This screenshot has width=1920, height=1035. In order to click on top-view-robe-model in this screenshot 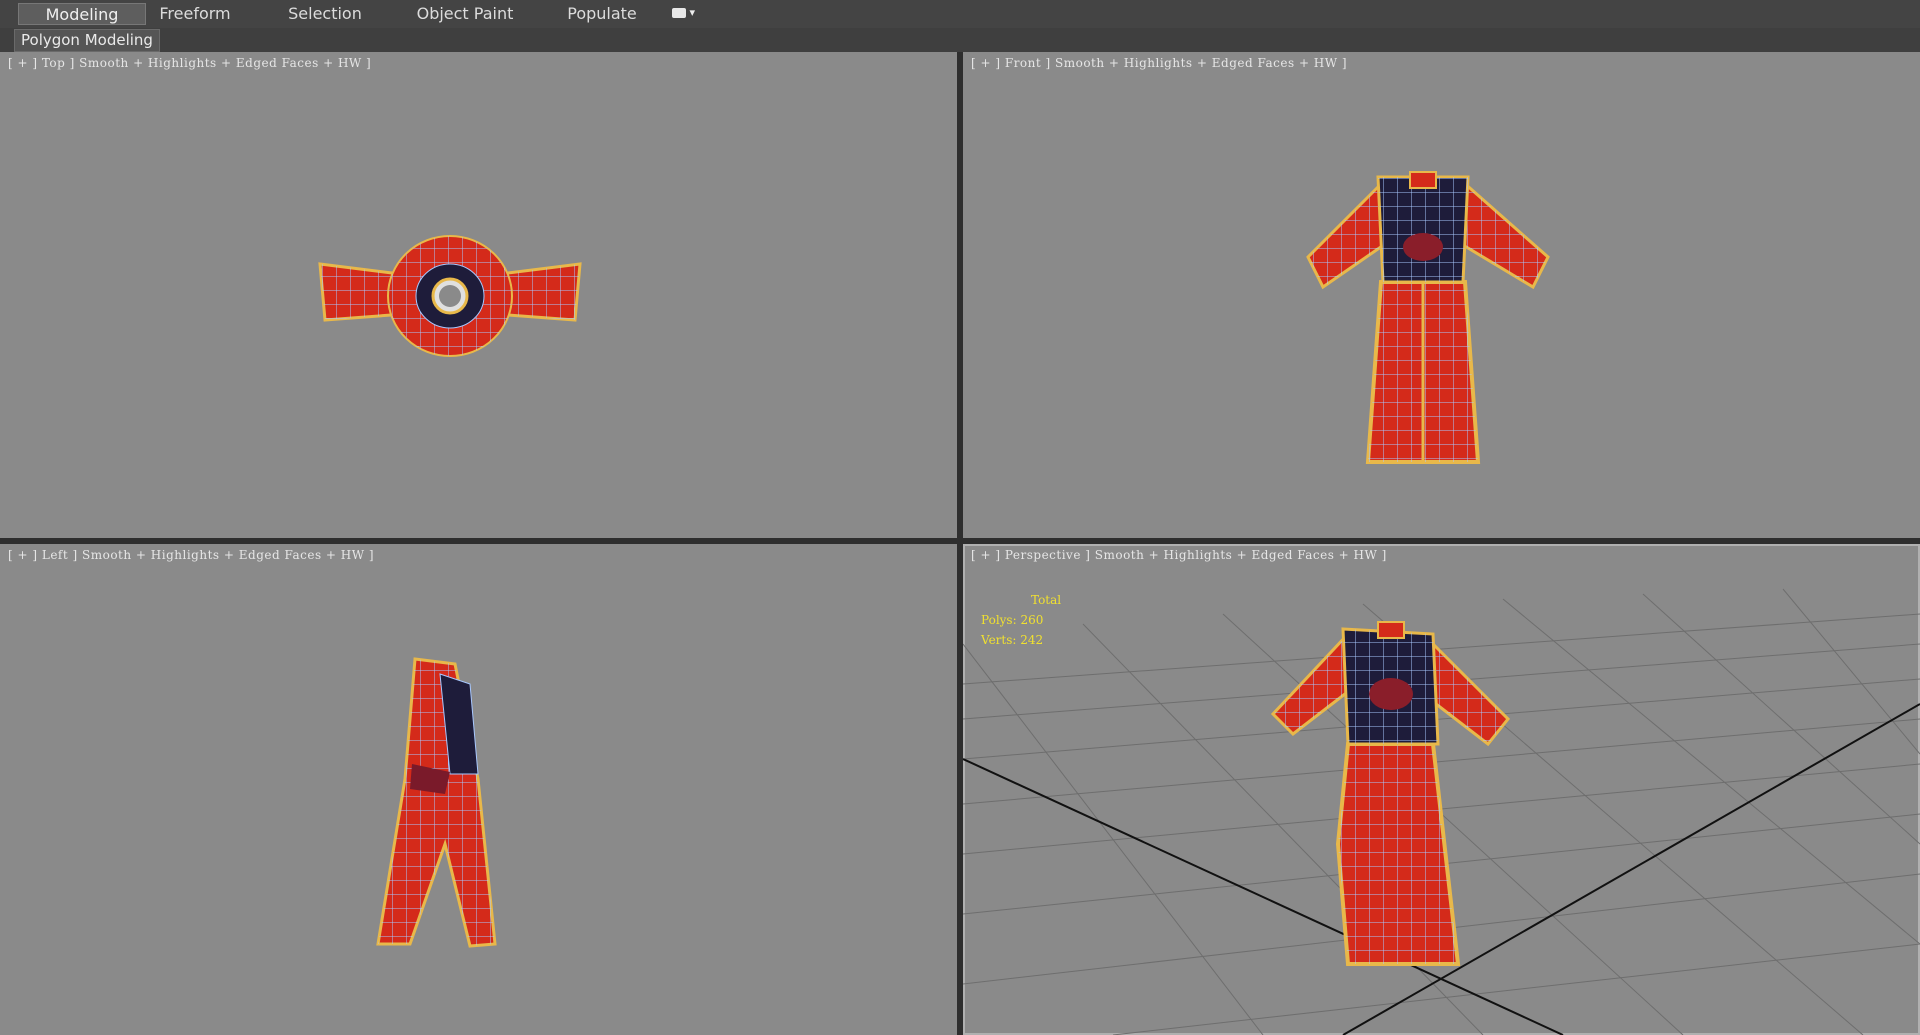, I will do `click(450, 296)`.